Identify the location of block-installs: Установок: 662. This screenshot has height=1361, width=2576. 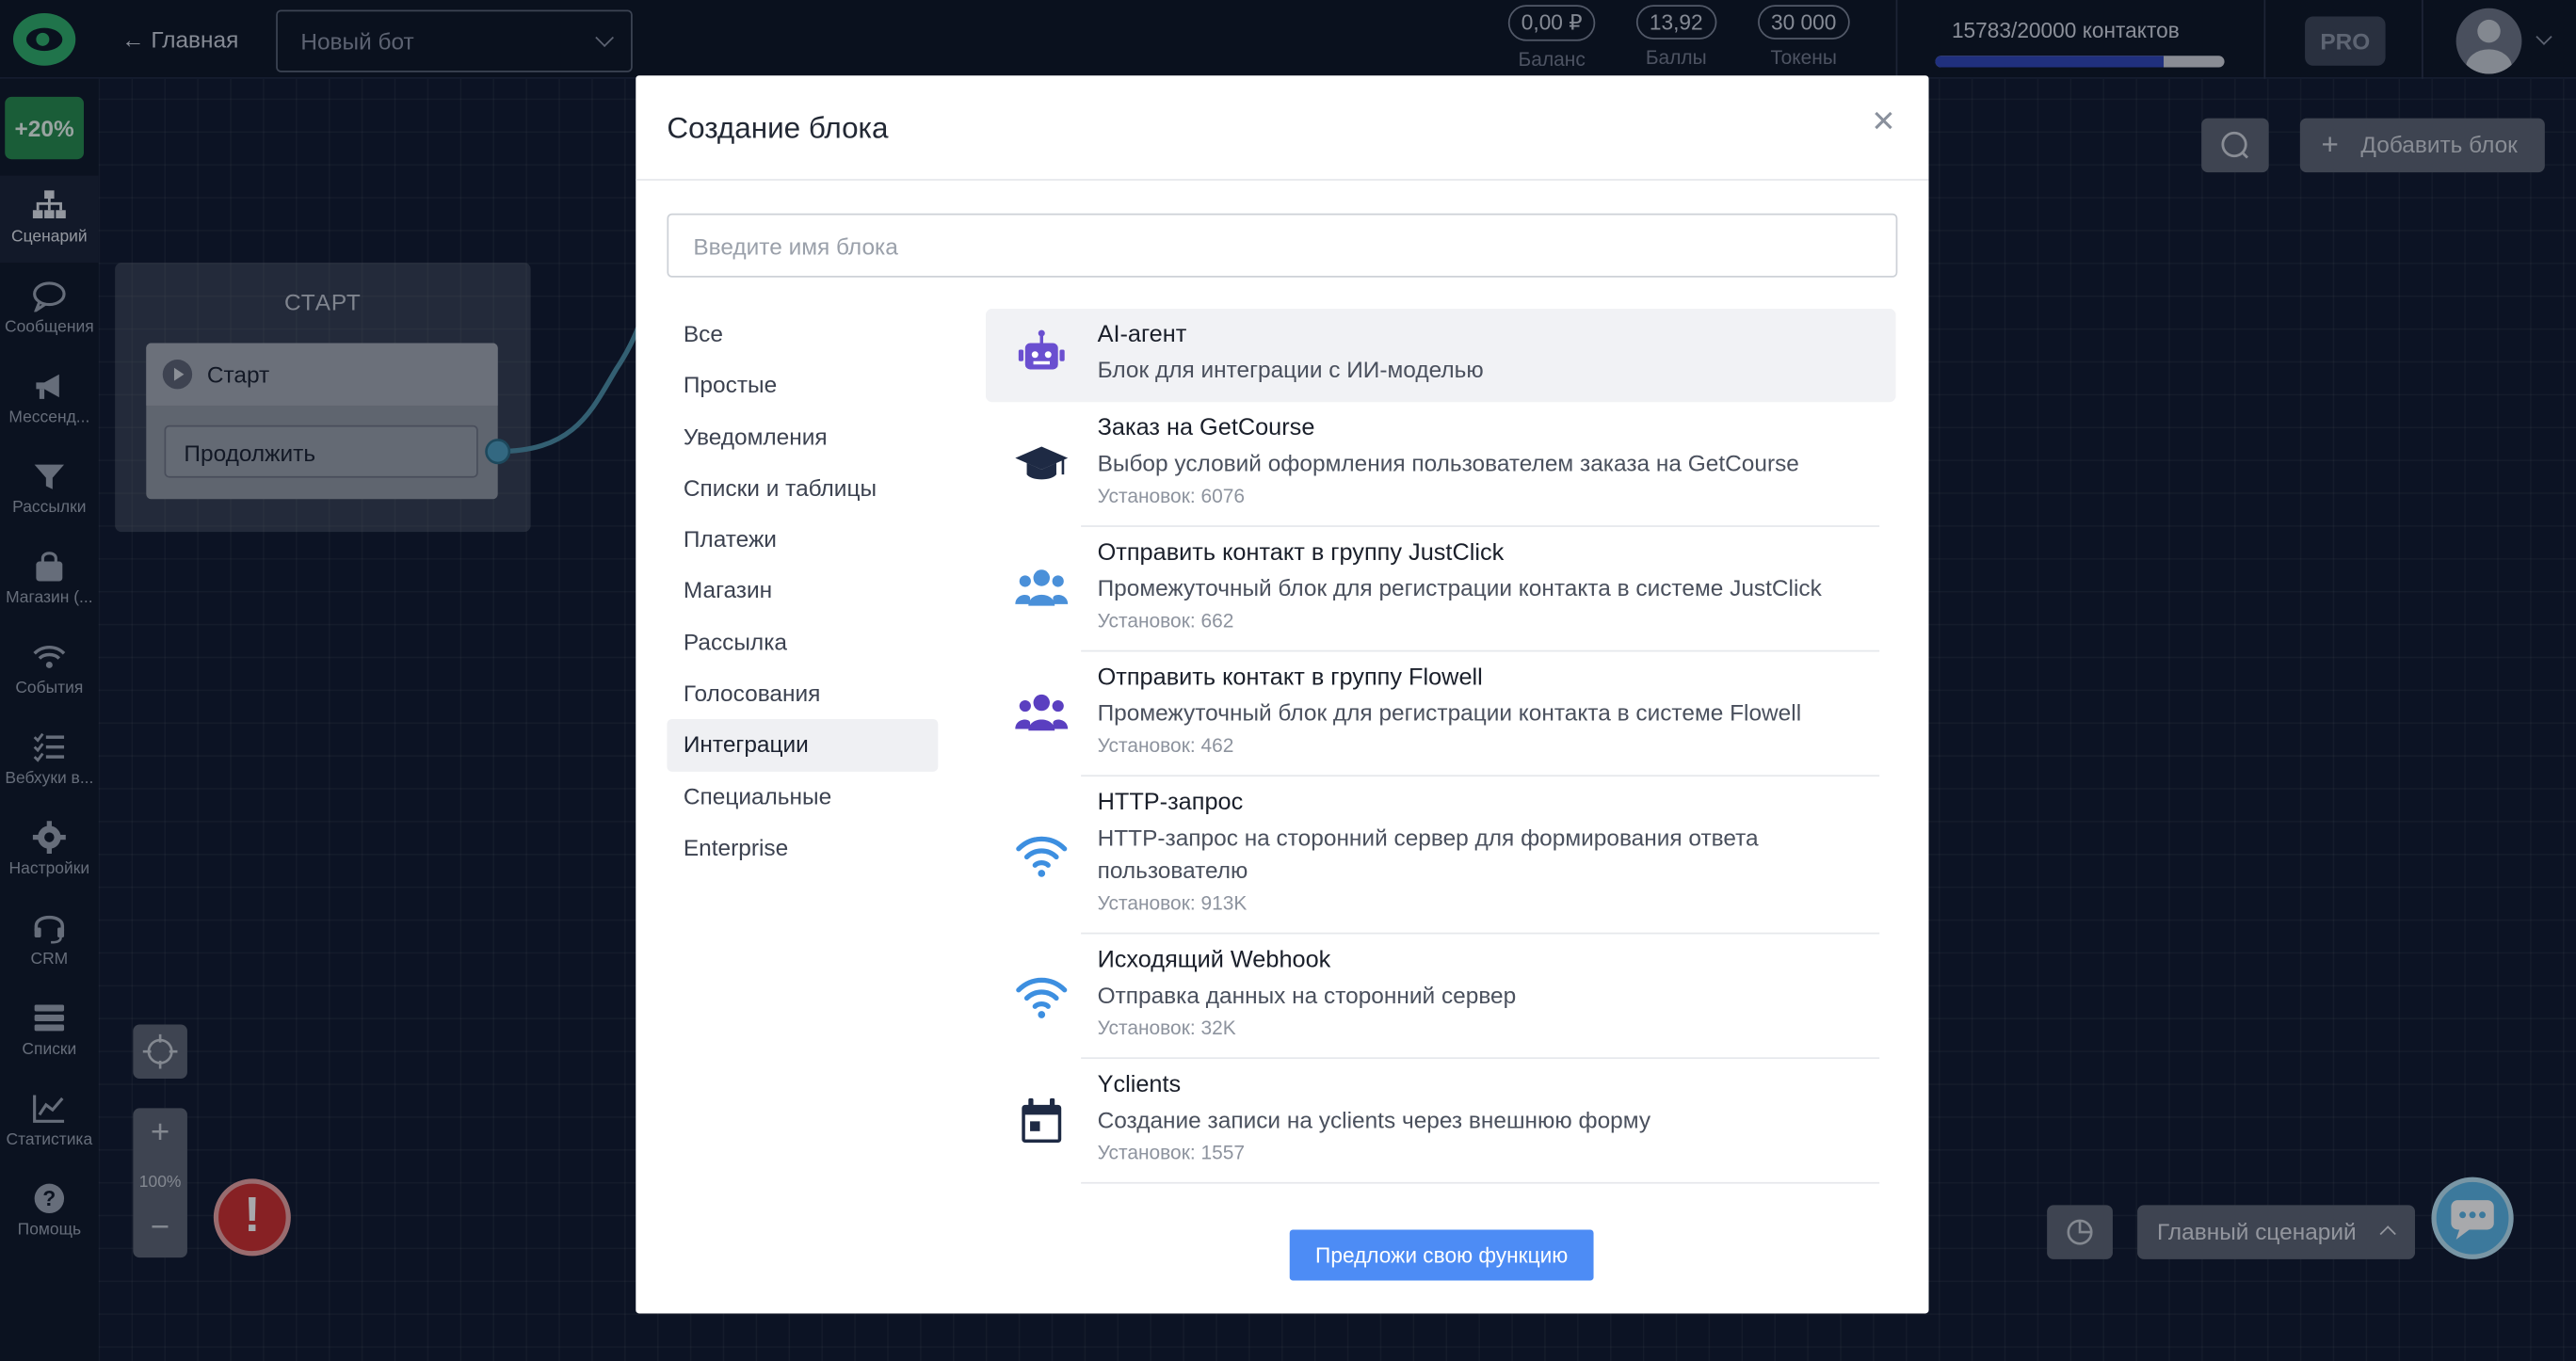
(1165, 620).